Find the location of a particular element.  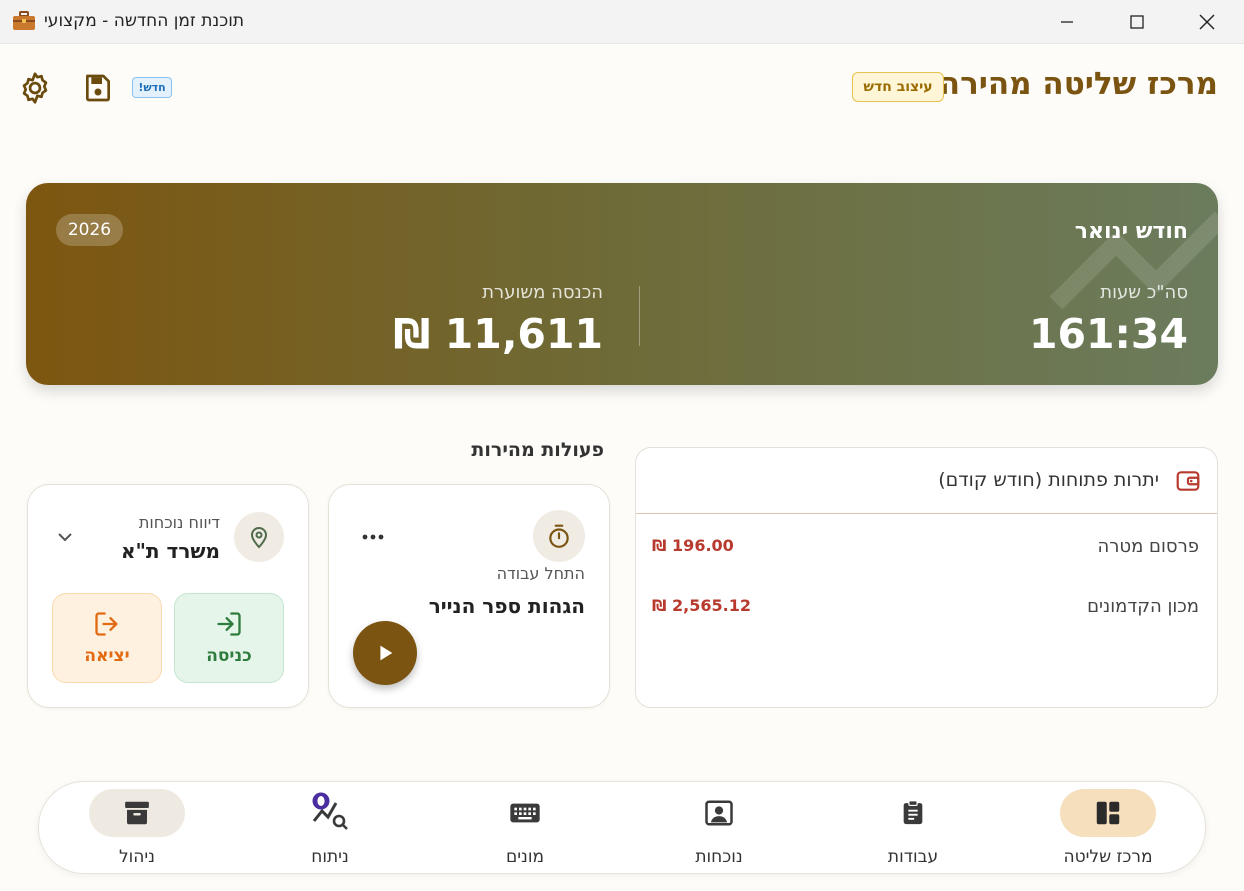

new-badge: חדש! is located at coordinates (152, 87).